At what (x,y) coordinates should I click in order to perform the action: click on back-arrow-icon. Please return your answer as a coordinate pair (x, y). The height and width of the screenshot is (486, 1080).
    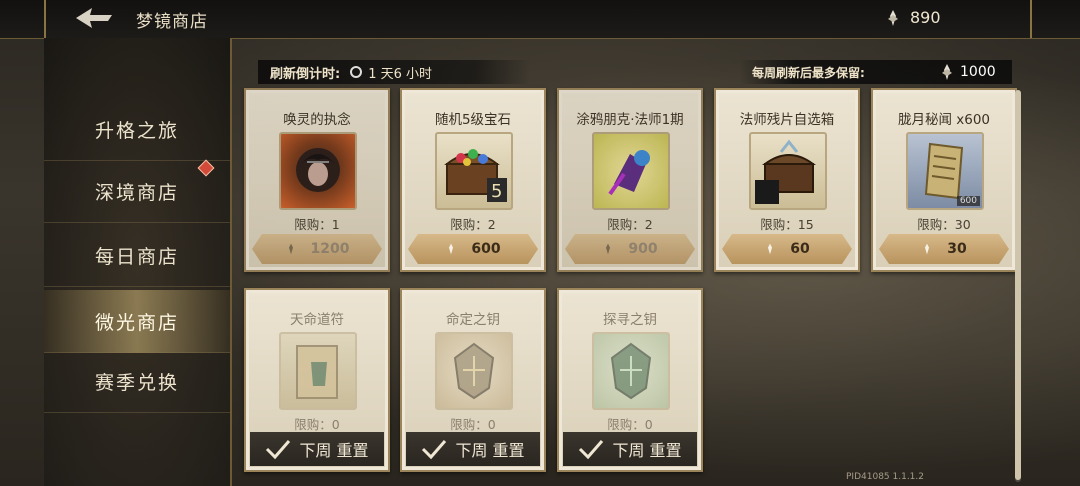
    Looking at the image, I should click on (94, 18).